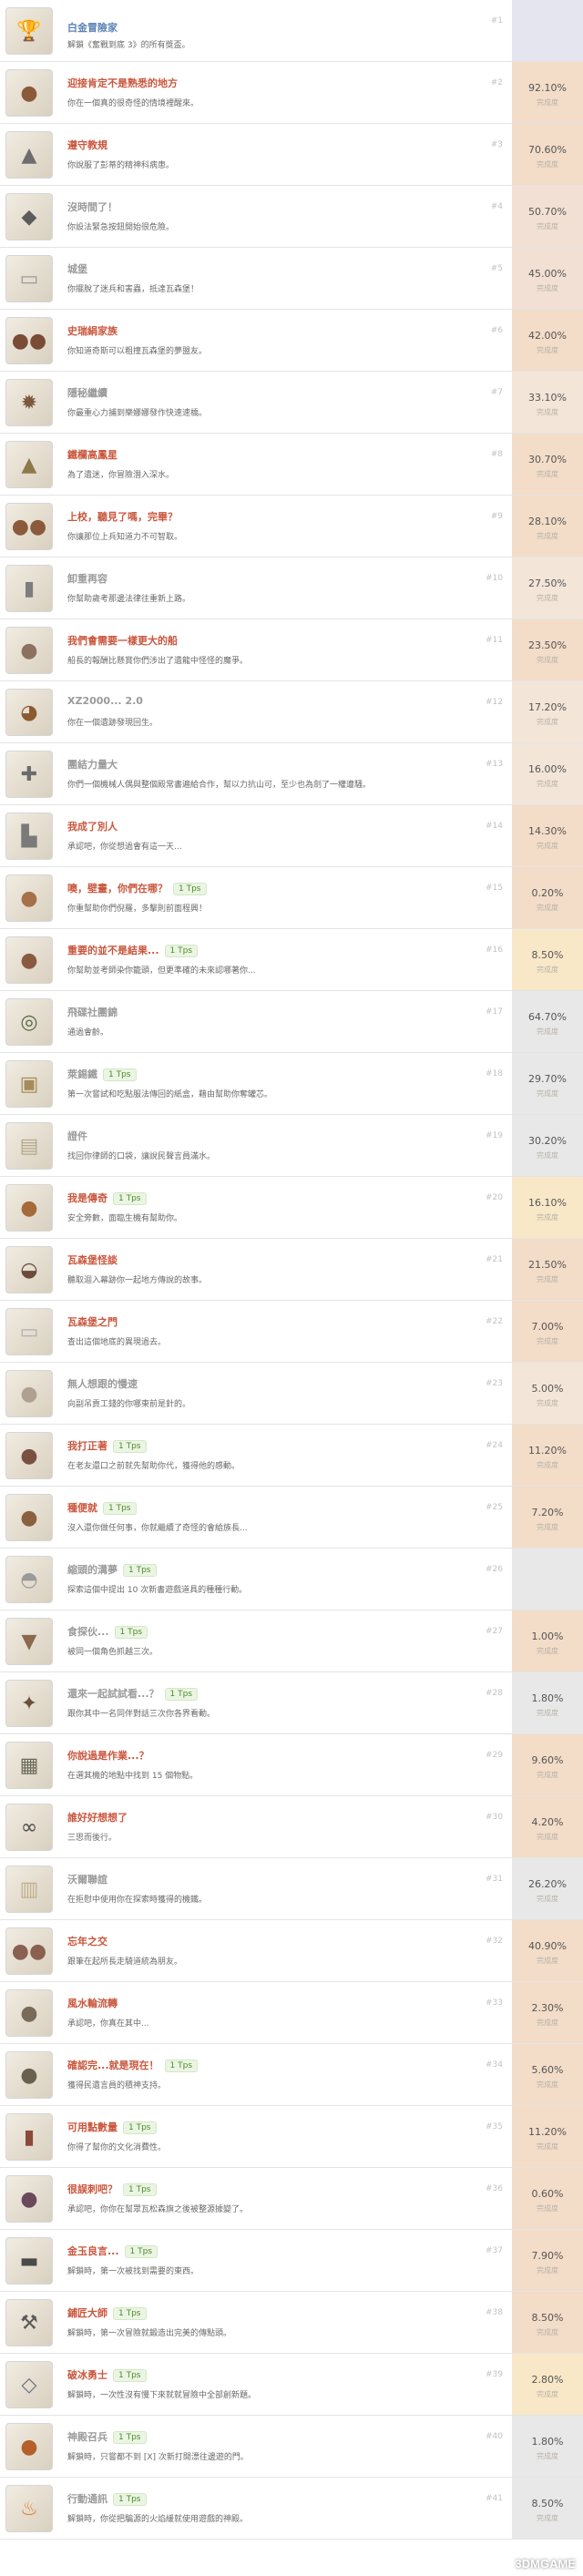  What do you see at coordinates (291, 155) in the screenshot?
I see `achievement-row: ▲ 遵守教規 你說服了彭蒂的精神科病患。 #3 70.60% 完成度` at bounding box center [291, 155].